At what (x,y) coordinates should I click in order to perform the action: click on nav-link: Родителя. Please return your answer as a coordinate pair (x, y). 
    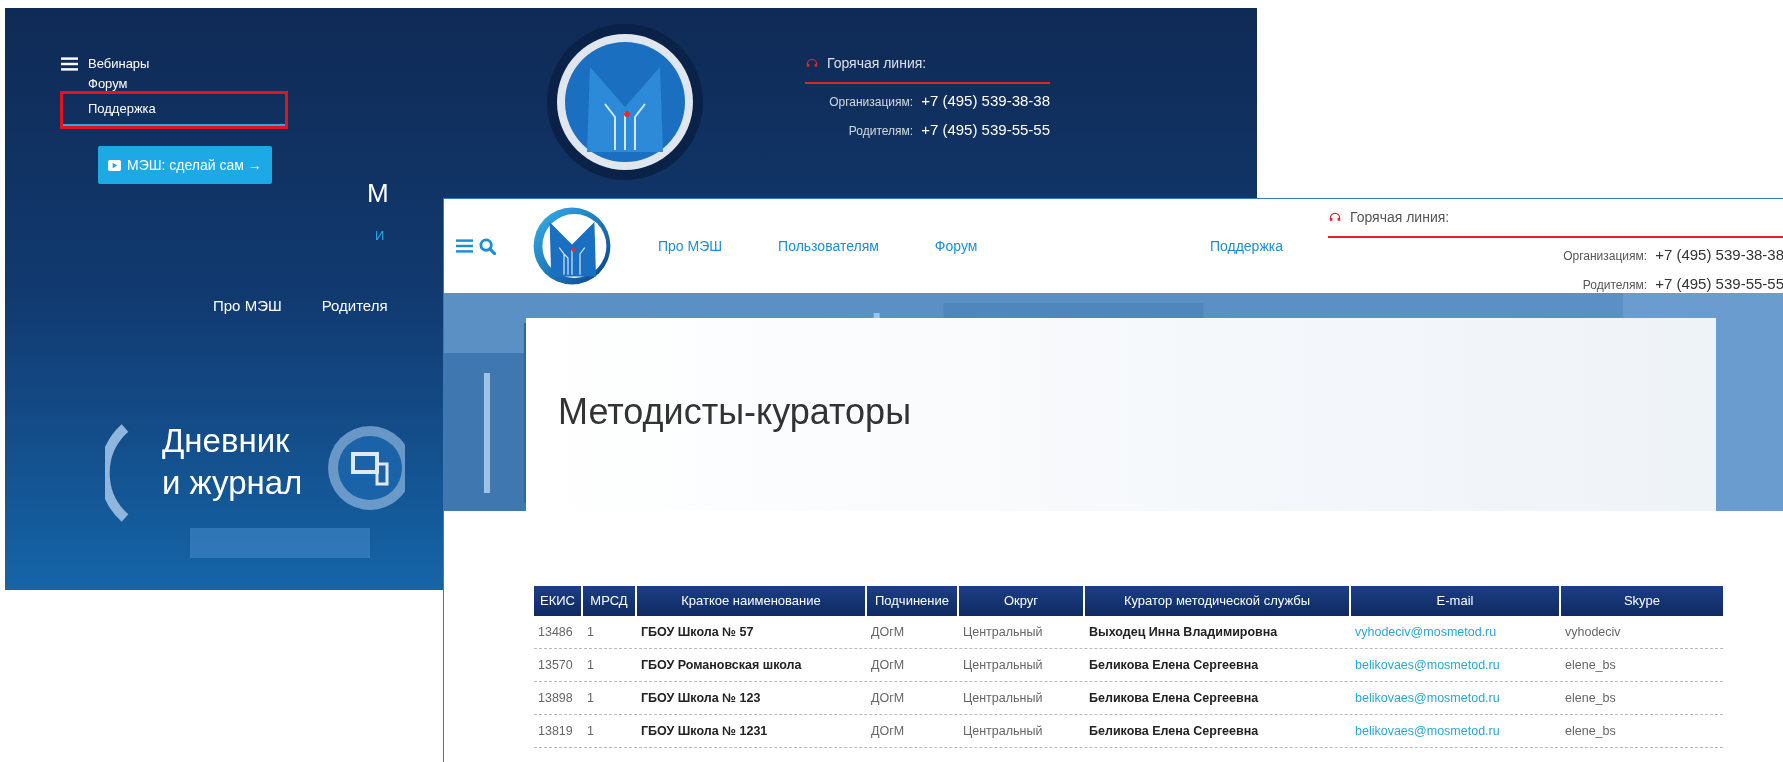
    Looking at the image, I should click on (354, 306).